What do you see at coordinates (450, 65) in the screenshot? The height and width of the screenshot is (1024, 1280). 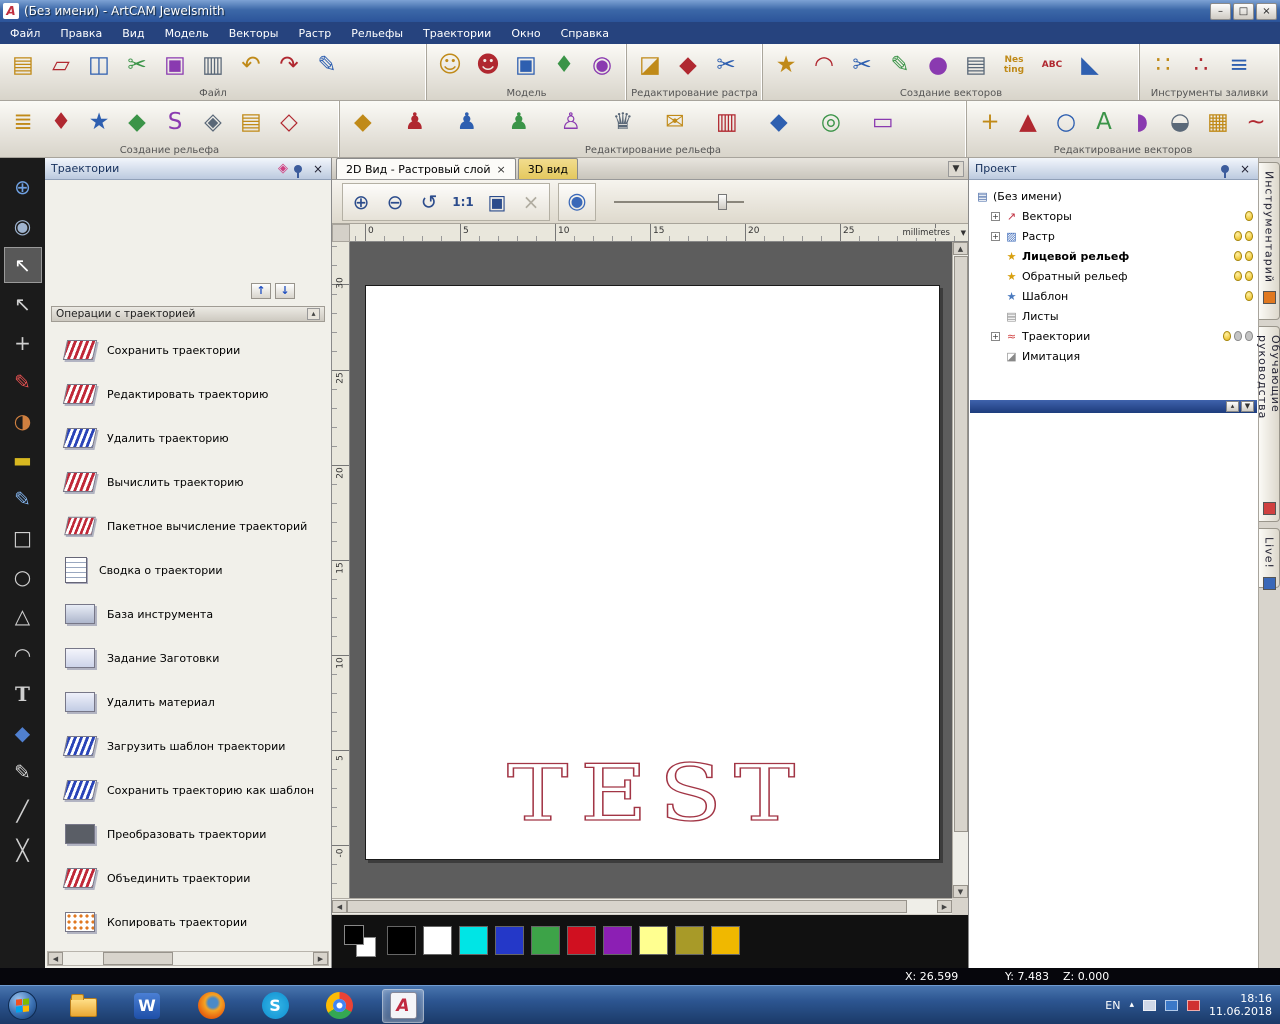 I see `model-front-icon: ☺` at bounding box center [450, 65].